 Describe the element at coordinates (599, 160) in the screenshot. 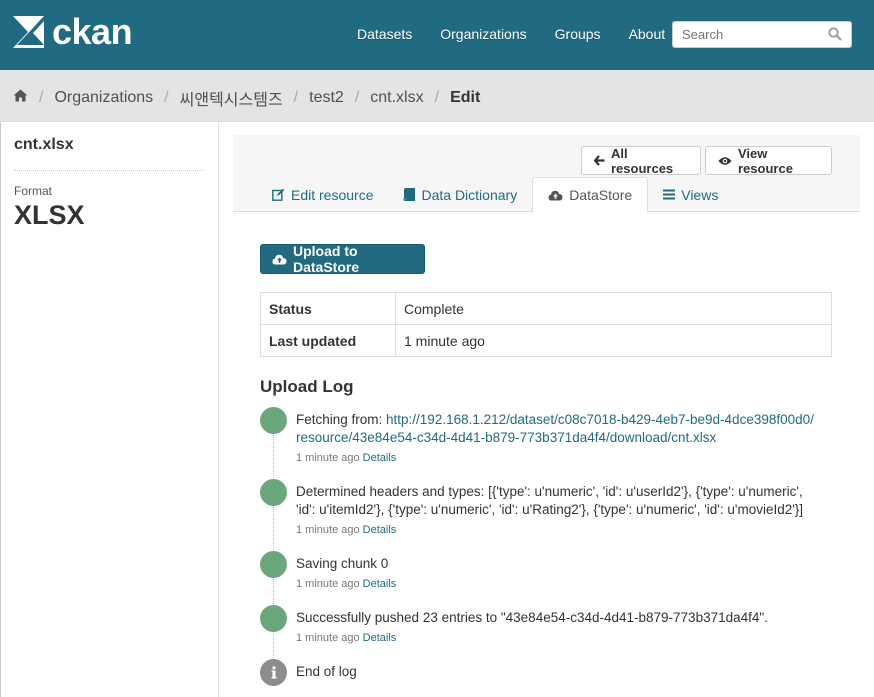

I see `arrow-left-icon` at that location.